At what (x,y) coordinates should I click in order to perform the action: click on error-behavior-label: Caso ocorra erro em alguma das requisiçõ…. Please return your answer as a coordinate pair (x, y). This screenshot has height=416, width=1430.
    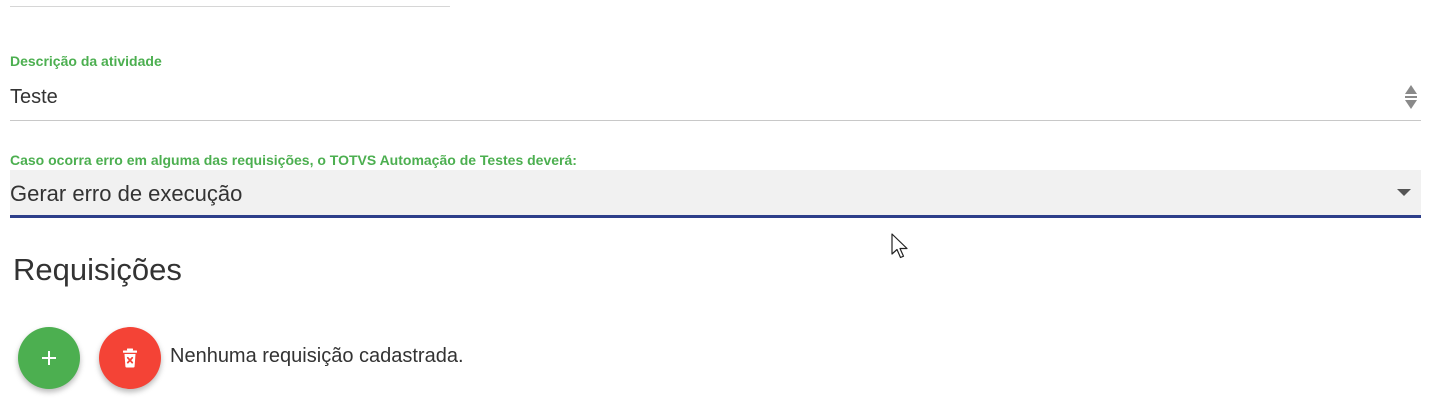
    Looking at the image, I should click on (293, 160).